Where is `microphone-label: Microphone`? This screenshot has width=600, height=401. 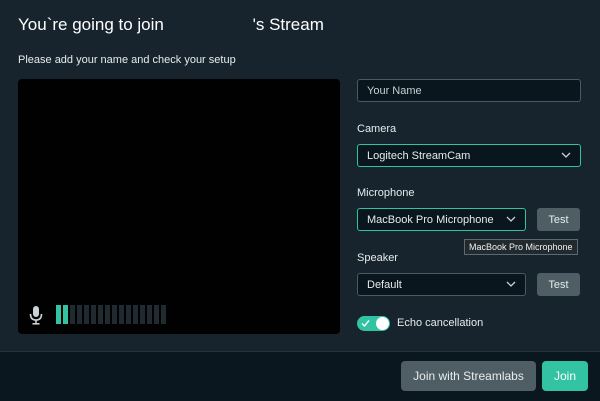 microphone-label: Microphone is located at coordinates (386, 193).